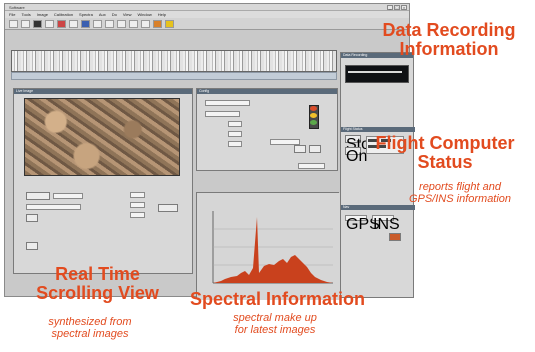 The height and width of the screenshot is (352, 535). Describe the element at coordinates (362, 224) in the screenshot. I see `gps-field: GPS` at that location.